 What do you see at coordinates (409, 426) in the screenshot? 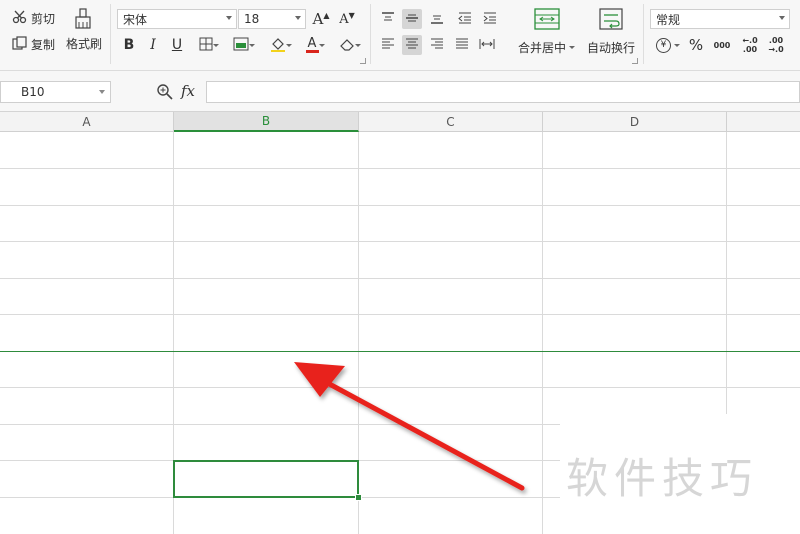
I see `annotation-arrow-icon` at bounding box center [409, 426].